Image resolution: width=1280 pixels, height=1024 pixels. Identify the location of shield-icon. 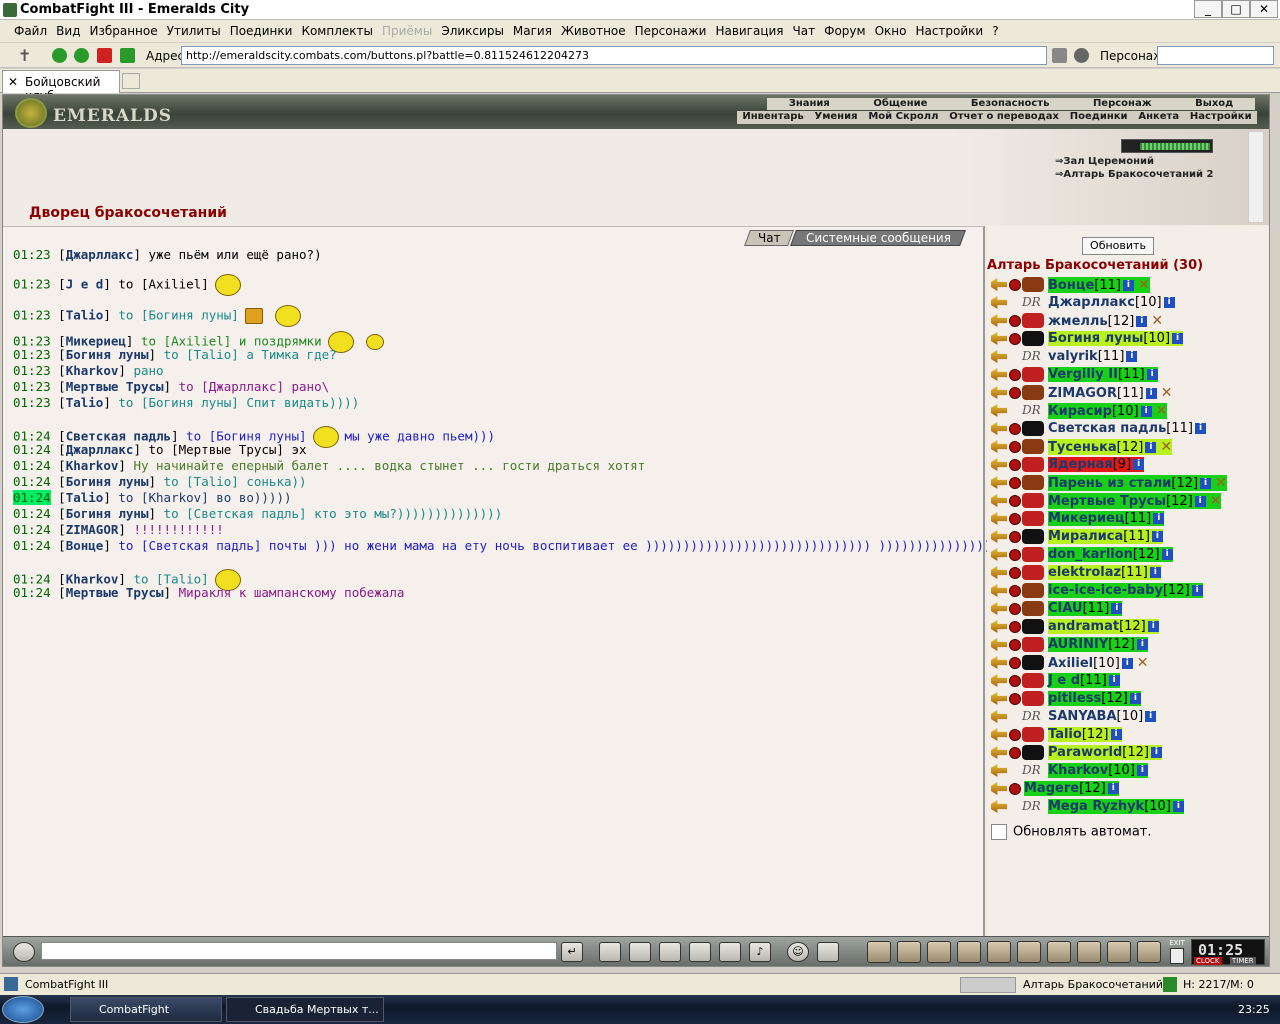
(1059, 952).